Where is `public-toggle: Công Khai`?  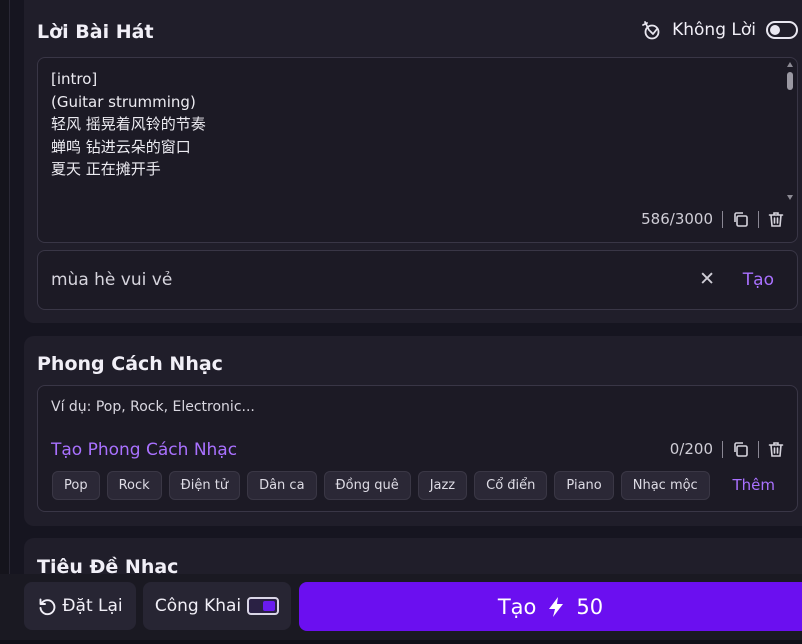 public-toggle: Công Khai is located at coordinates (217, 606).